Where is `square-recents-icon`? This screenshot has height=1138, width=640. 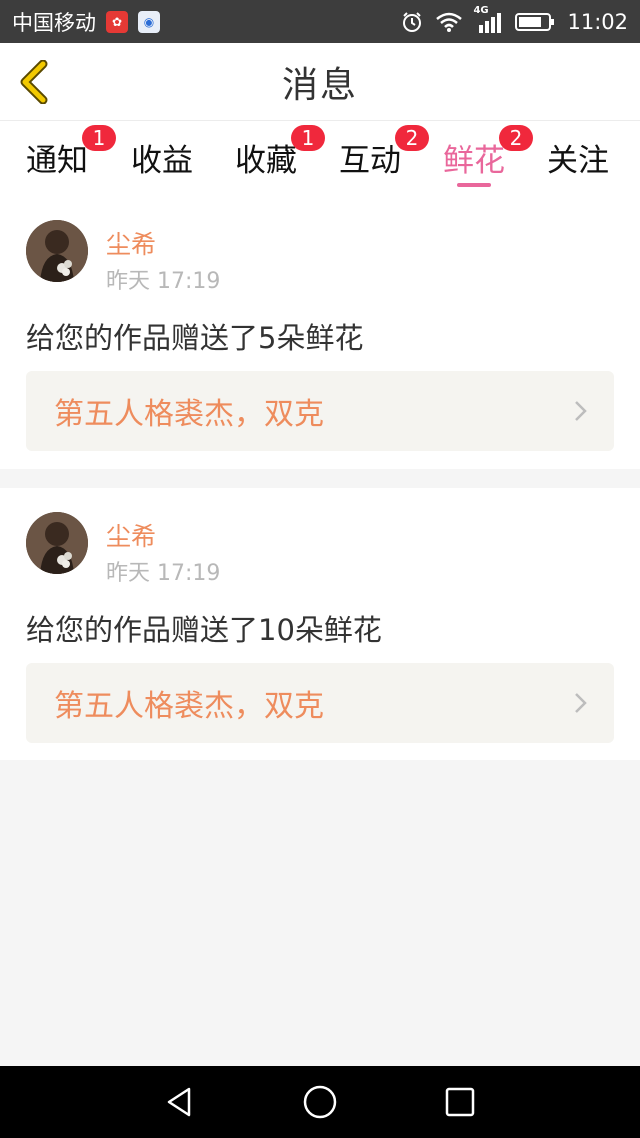 square-recents-icon is located at coordinates (460, 1102).